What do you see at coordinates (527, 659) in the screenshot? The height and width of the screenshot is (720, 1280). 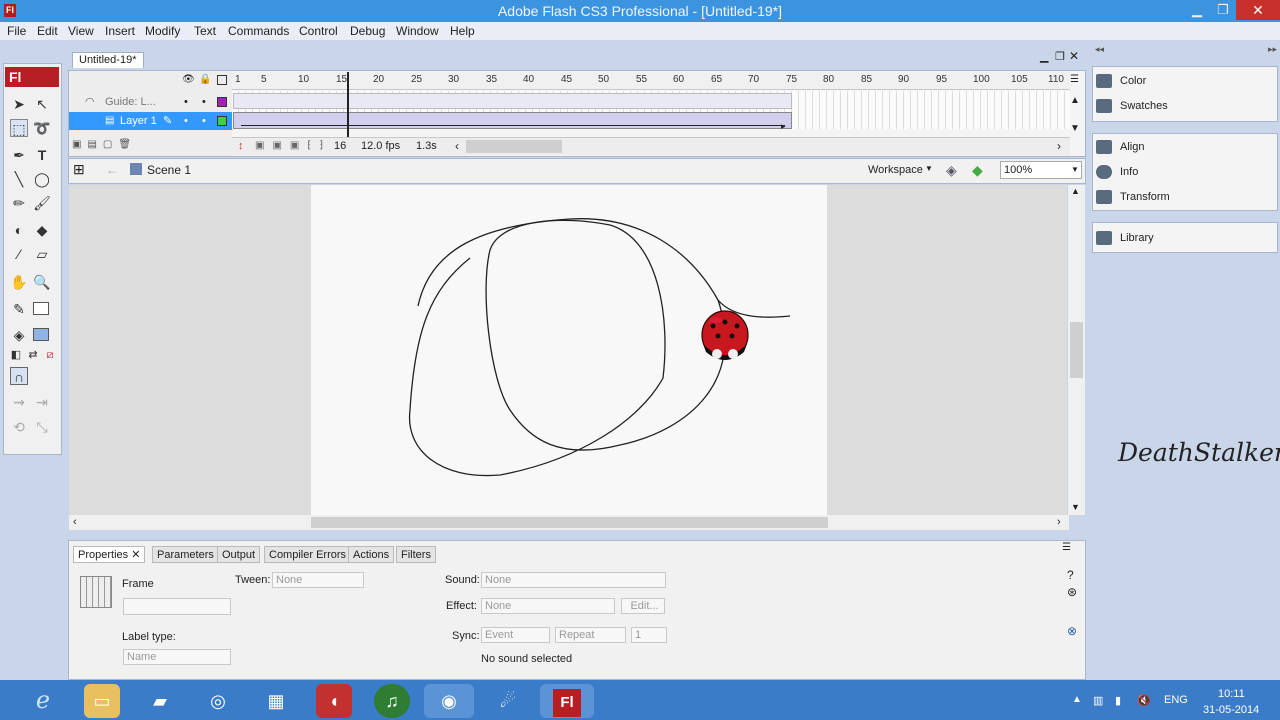 I see `no-sound-text: No sound selected` at bounding box center [527, 659].